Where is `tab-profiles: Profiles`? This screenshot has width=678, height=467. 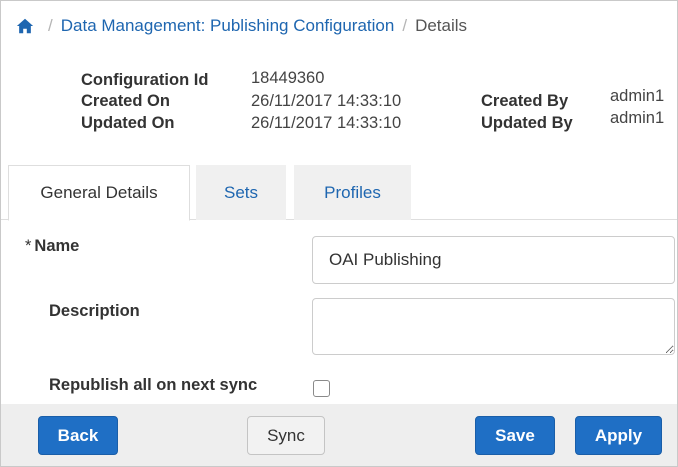 tab-profiles: Profiles is located at coordinates (352, 192).